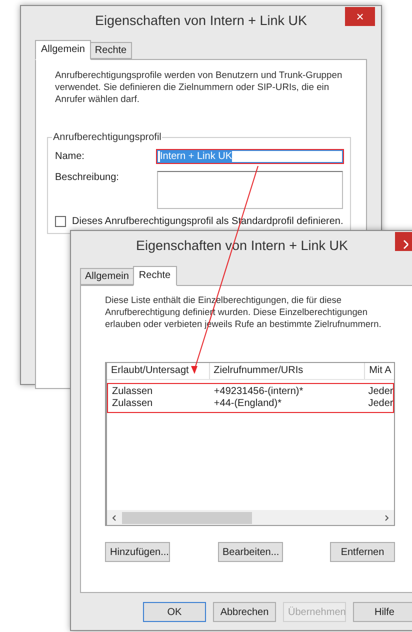 The height and width of the screenshot is (632, 412). I want to click on column-header: Mit A, so click(379, 371).